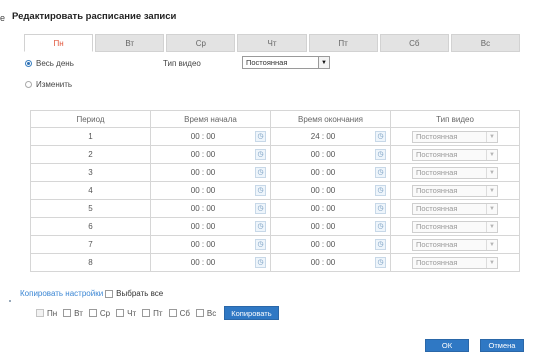 This screenshot has width=534, height=352. What do you see at coordinates (323, 136) in the screenshot?
I see `end-time-value: 24 : 00` at bounding box center [323, 136].